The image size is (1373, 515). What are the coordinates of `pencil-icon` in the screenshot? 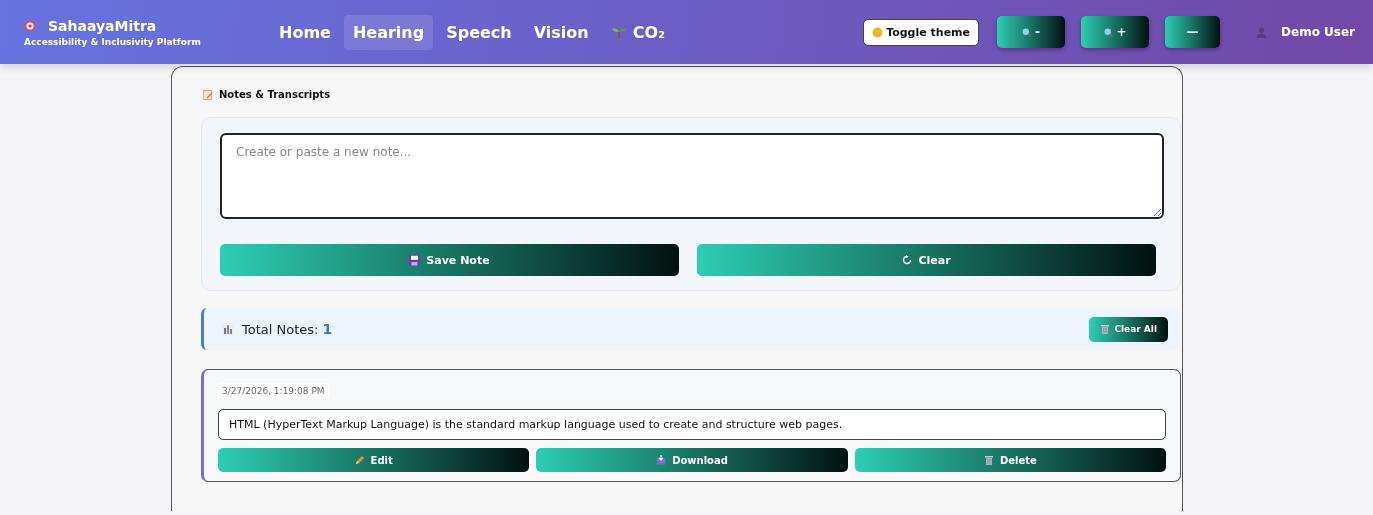 It's located at (359, 460).